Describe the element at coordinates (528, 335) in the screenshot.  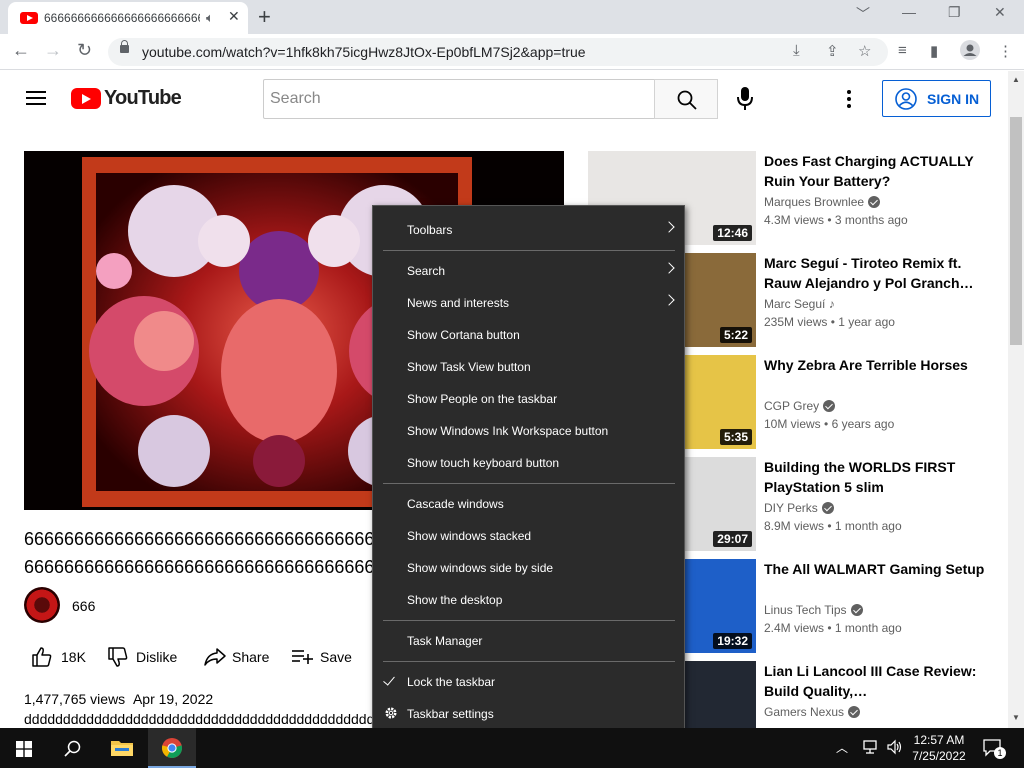
I see `menu-item-show-cortana-button: Show Cortana button` at that location.